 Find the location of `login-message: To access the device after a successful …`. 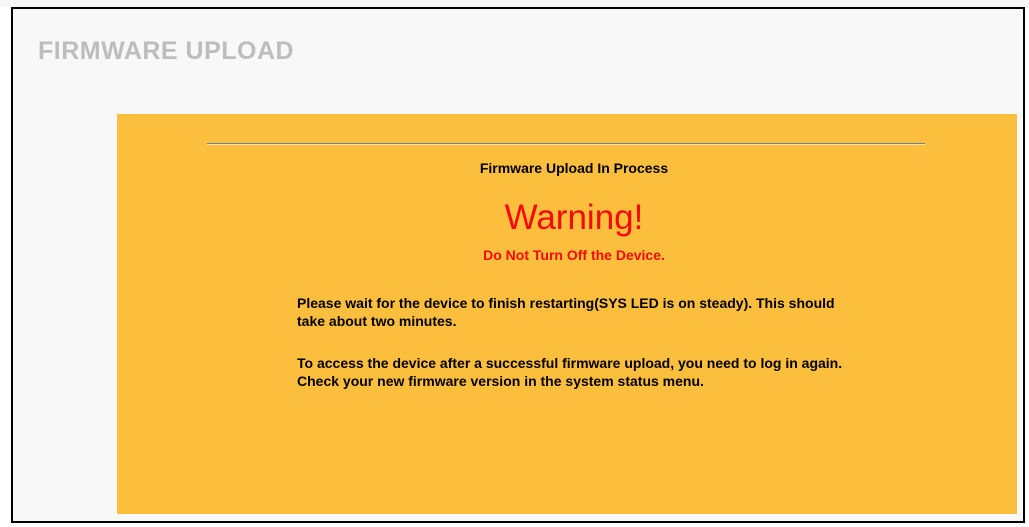

login-message: To access the device after a successful … is located at coordinates (570, 372).